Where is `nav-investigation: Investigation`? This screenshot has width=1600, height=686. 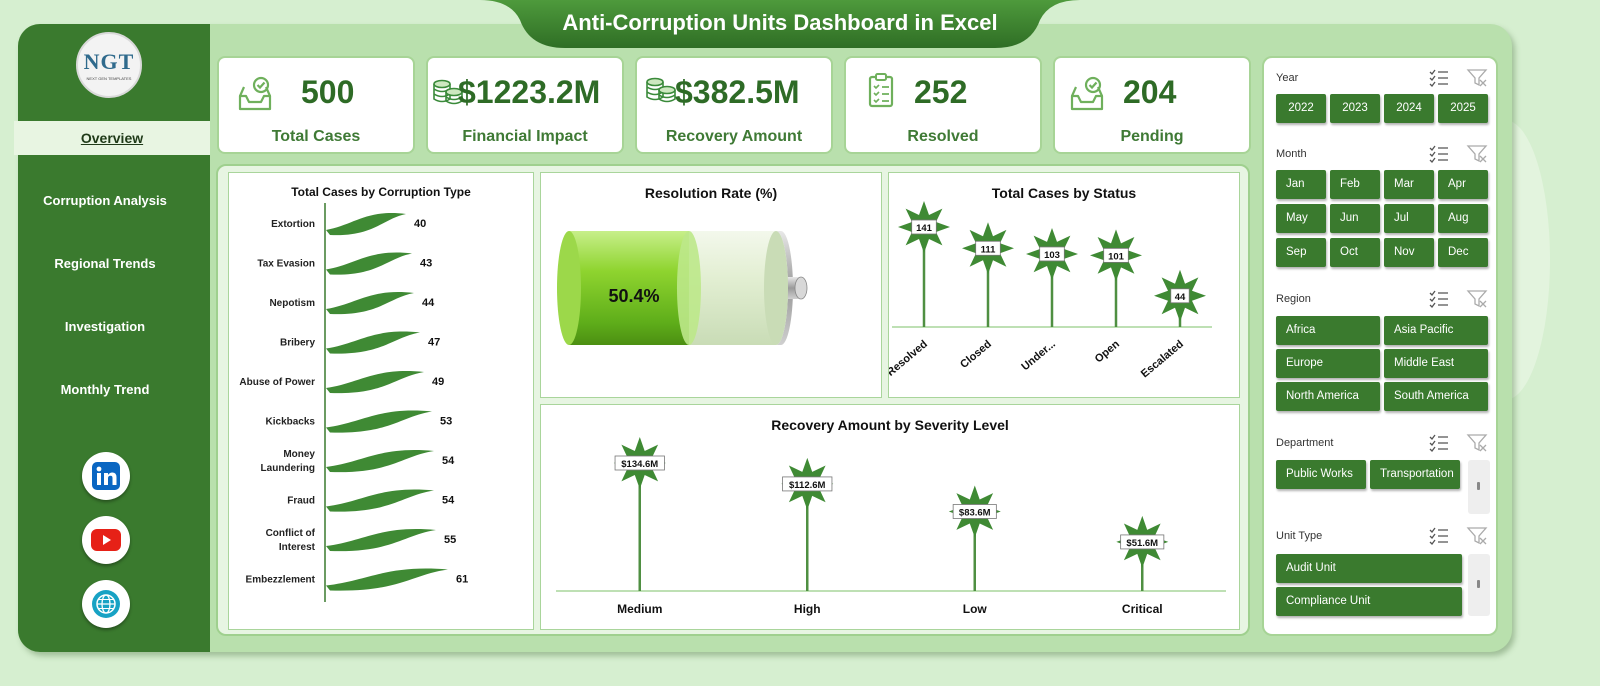 nav-investigation: Investigation is located at coordinates (105, 326).